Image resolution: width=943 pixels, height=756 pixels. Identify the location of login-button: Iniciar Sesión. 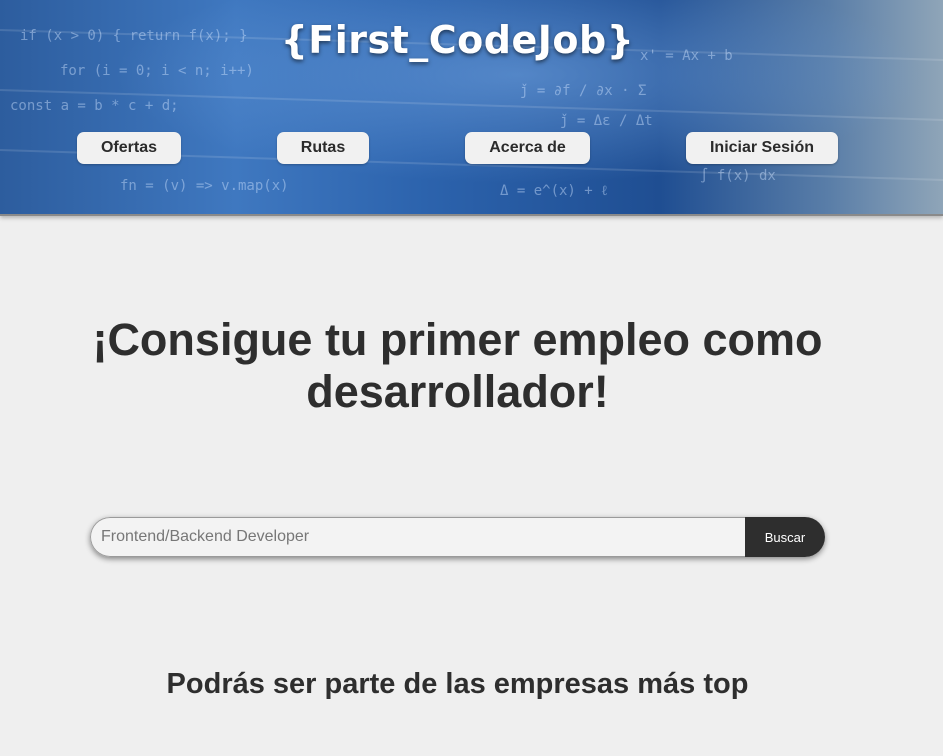
(762, 148).